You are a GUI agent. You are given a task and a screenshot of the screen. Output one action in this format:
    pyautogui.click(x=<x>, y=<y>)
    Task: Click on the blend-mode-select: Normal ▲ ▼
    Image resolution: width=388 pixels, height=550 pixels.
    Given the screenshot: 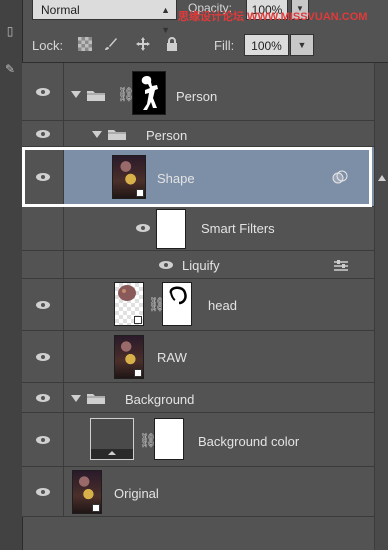 What is the action you would take?
    pyautogui.click(x=104, y=17)
    